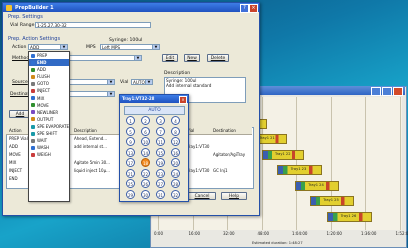 This screenshot has width=408, height=248. Describe the element at coordinates (175, 131) in the screenshot. I see `vial-8: 8` at that location.